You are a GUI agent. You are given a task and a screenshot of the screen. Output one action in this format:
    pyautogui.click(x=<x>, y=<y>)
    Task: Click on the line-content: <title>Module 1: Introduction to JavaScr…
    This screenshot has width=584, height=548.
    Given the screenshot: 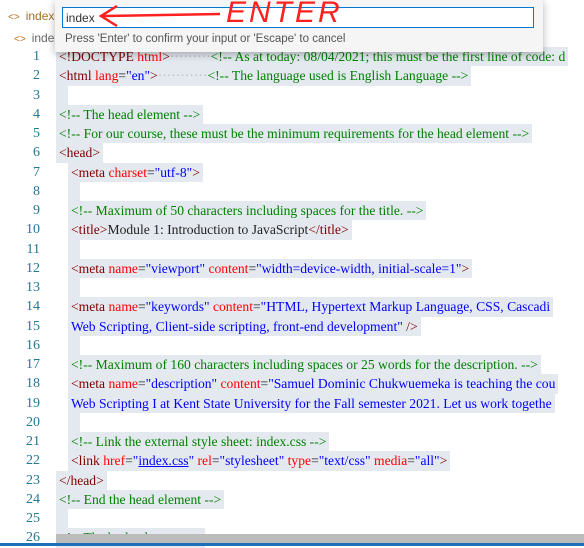 What is the action you would take?
    pyautogui.click(x=210, y=230)
    